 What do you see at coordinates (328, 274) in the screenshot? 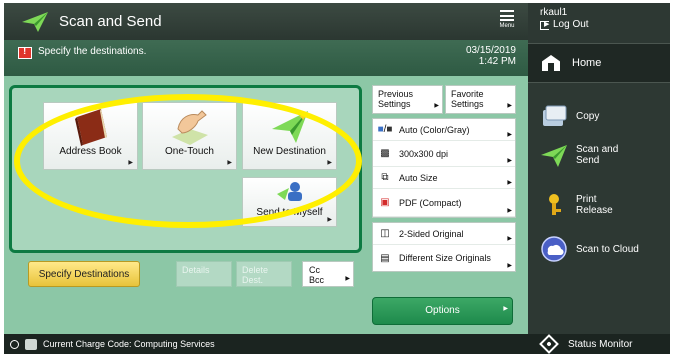
I see `cc-bcc-button: Cc Bcc ▶` at bounding box center [328, 274].